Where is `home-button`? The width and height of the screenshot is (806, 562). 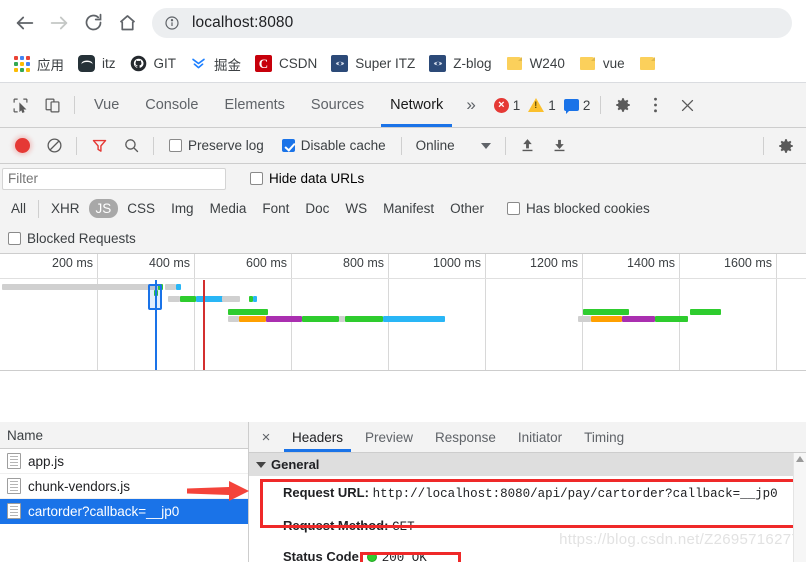
home-button is located at coordinates (127, 23).